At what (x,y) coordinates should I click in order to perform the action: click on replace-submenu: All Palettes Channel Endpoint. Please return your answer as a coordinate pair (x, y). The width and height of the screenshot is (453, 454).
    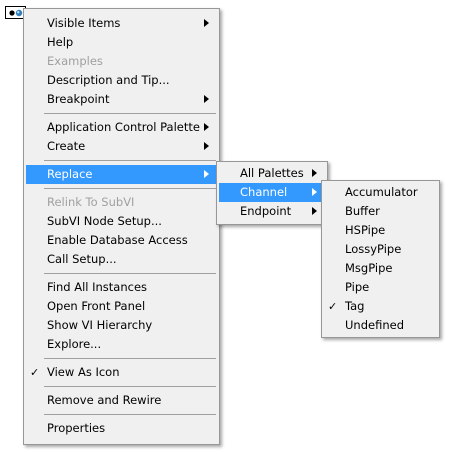
    Looking at the image, I should click on (272, 193).